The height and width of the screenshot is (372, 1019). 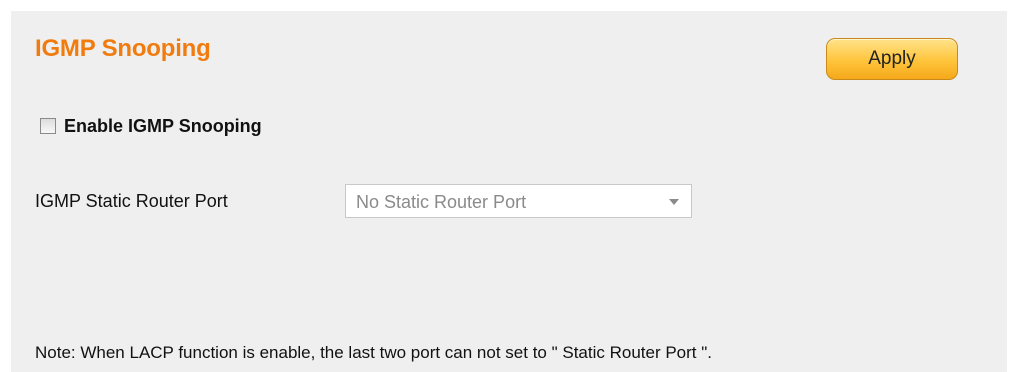 I want to click on static-router-port-select: No Static Router Port, so click(x=518, y=201).